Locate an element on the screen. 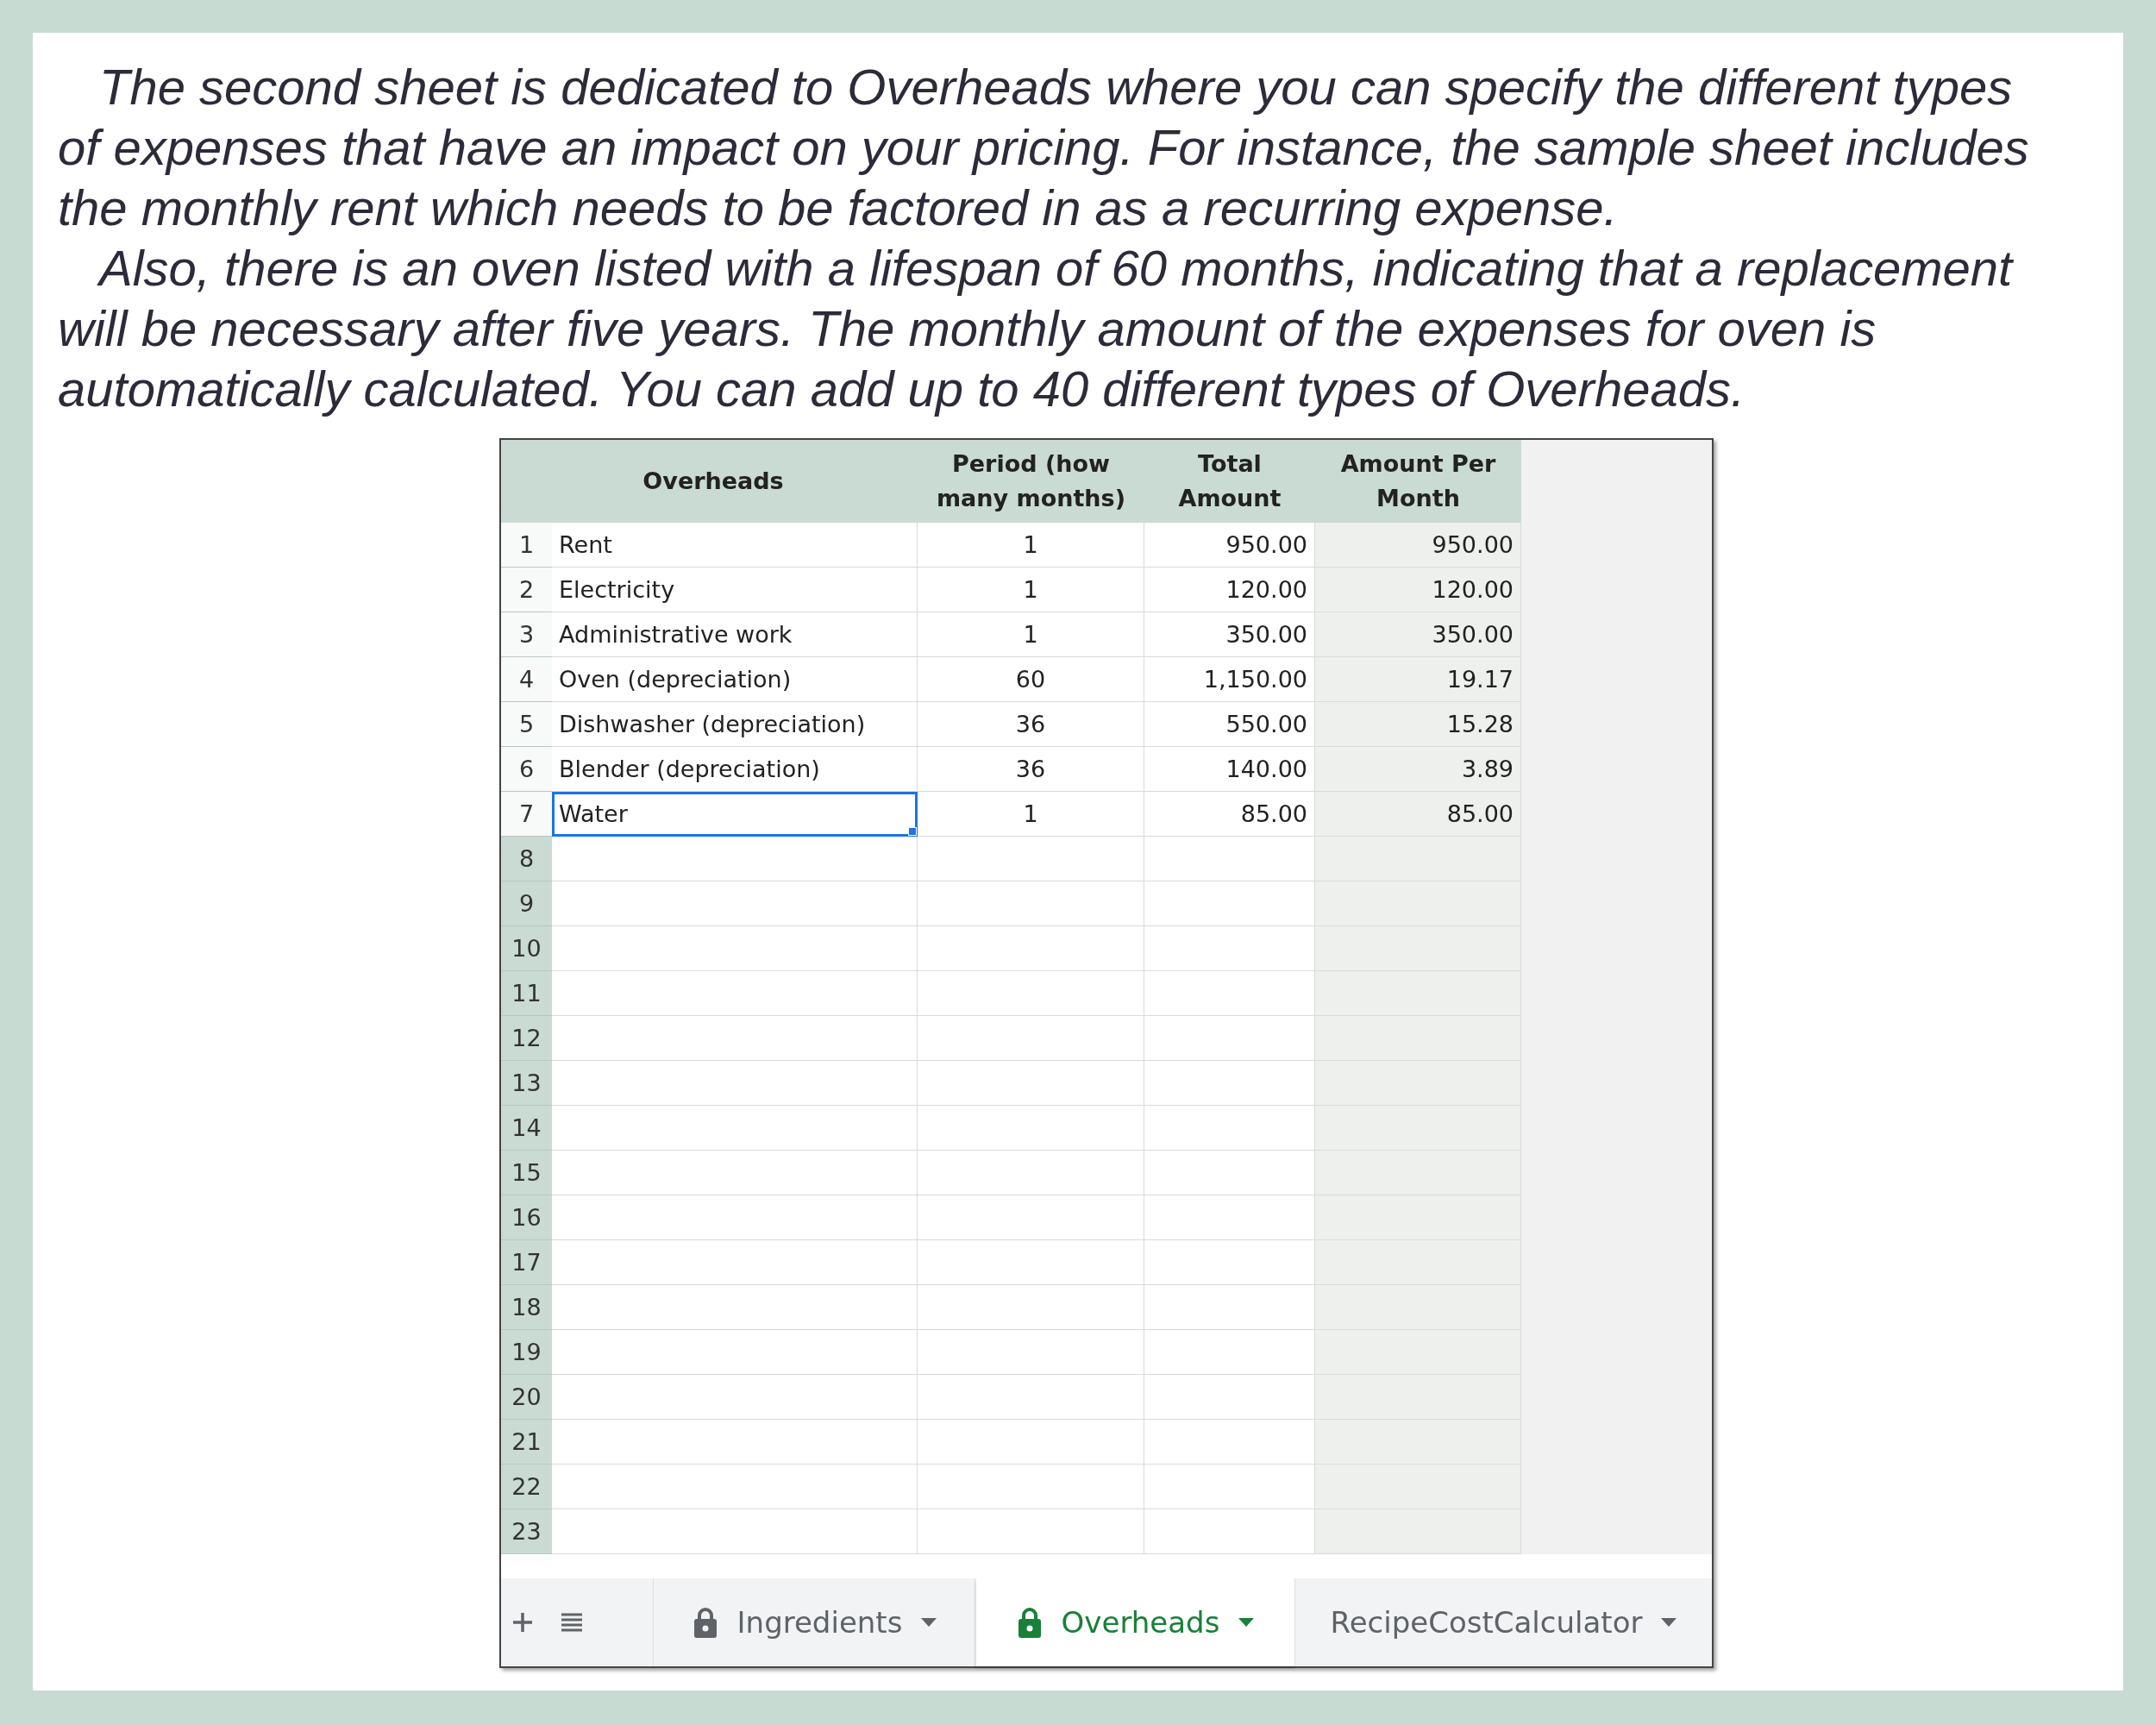 This screenshot has width=2156, height=1725. column-header: Total Amount is located at coordinates (1229, 481).